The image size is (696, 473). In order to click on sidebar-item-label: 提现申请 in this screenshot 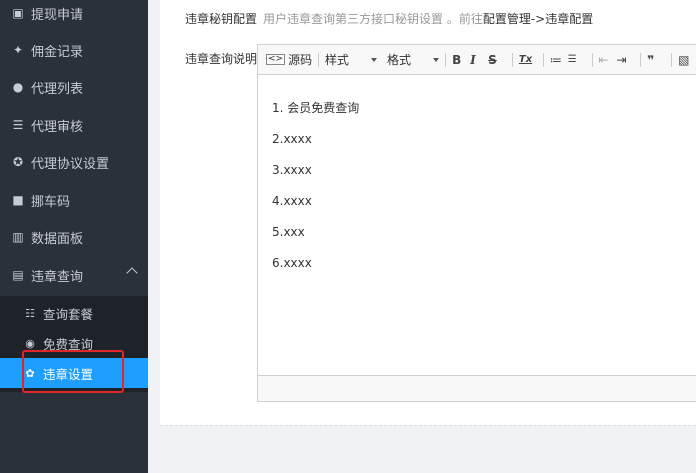, I will do `click(57, 15)`.